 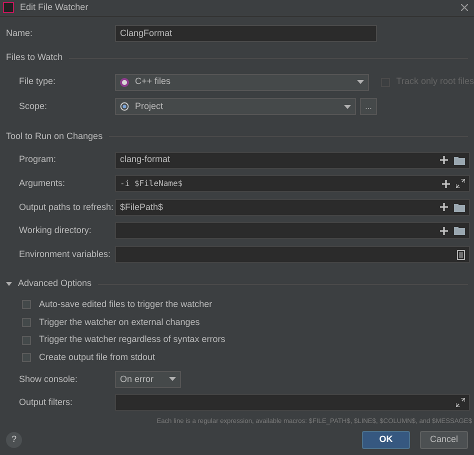 I want to click on file-type-dropdown: C++ files, so click(x=242, y=82).